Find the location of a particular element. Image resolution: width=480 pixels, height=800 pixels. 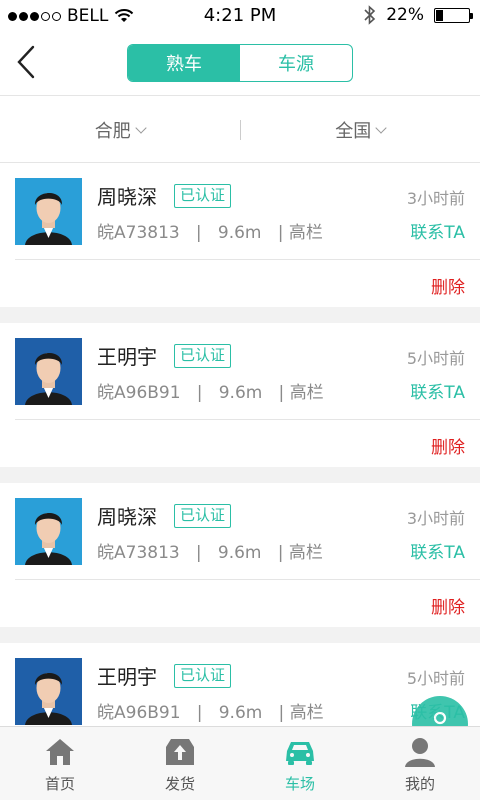

region-filter-label: 全国 is located at coordinates (353, 131).